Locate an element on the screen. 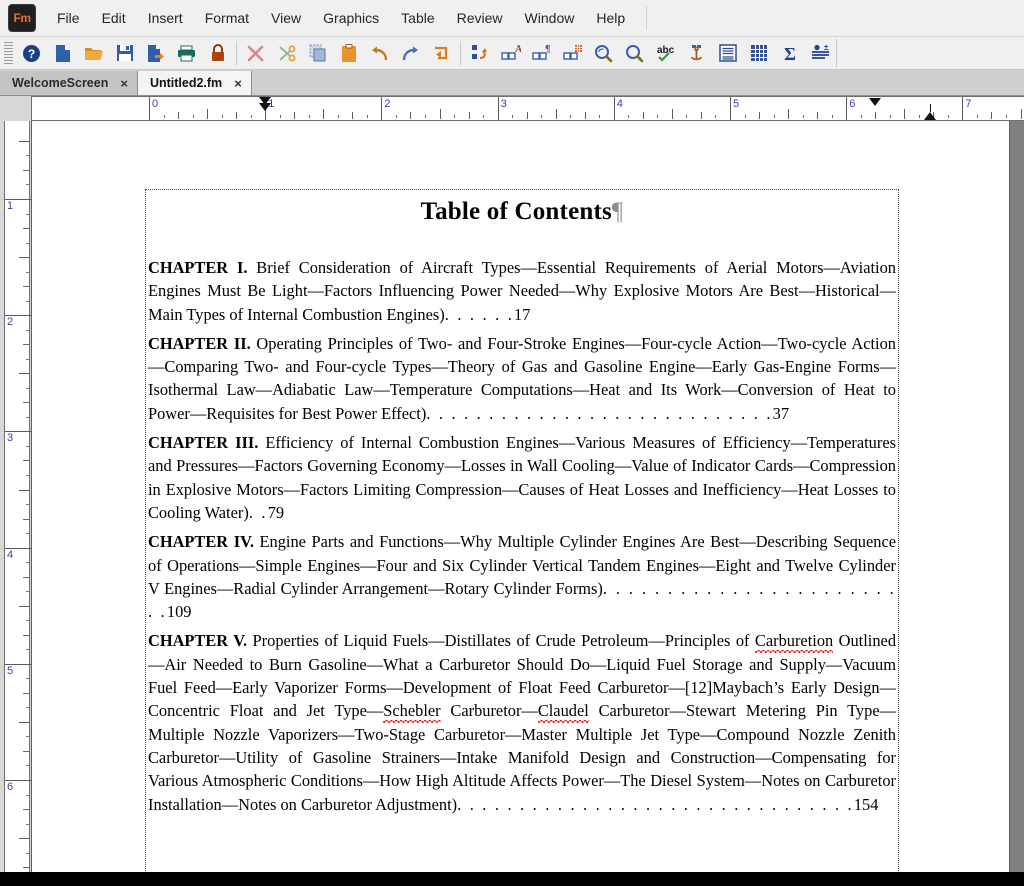 This screenshot has height=886, width=1024. spell-check-icon: abc is located at coordinates (665, 53).